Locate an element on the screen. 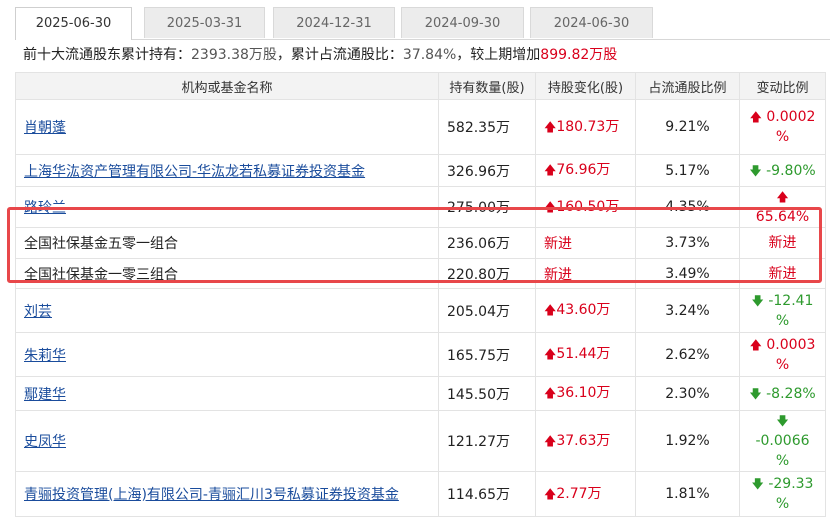 Image resolution: width=830 pixels, height=525 pixels. holder-name-cell: 朱莉华 is located at coordinates (227, 354).